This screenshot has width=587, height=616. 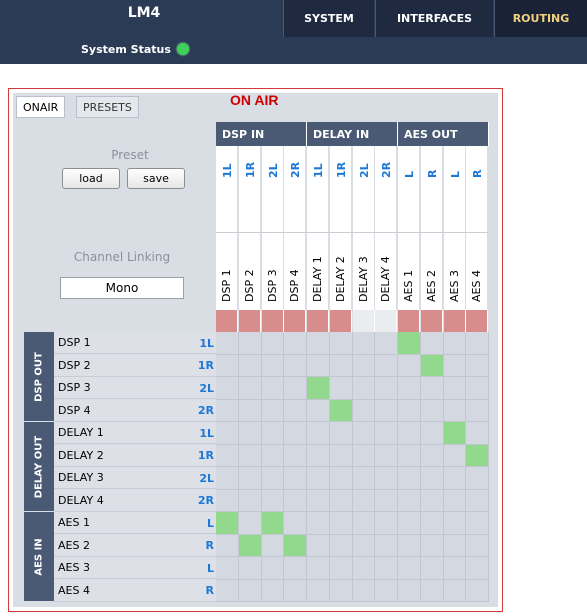 I want to click on nav-interfaces: INTERFACES, so click(x=434, y=18).